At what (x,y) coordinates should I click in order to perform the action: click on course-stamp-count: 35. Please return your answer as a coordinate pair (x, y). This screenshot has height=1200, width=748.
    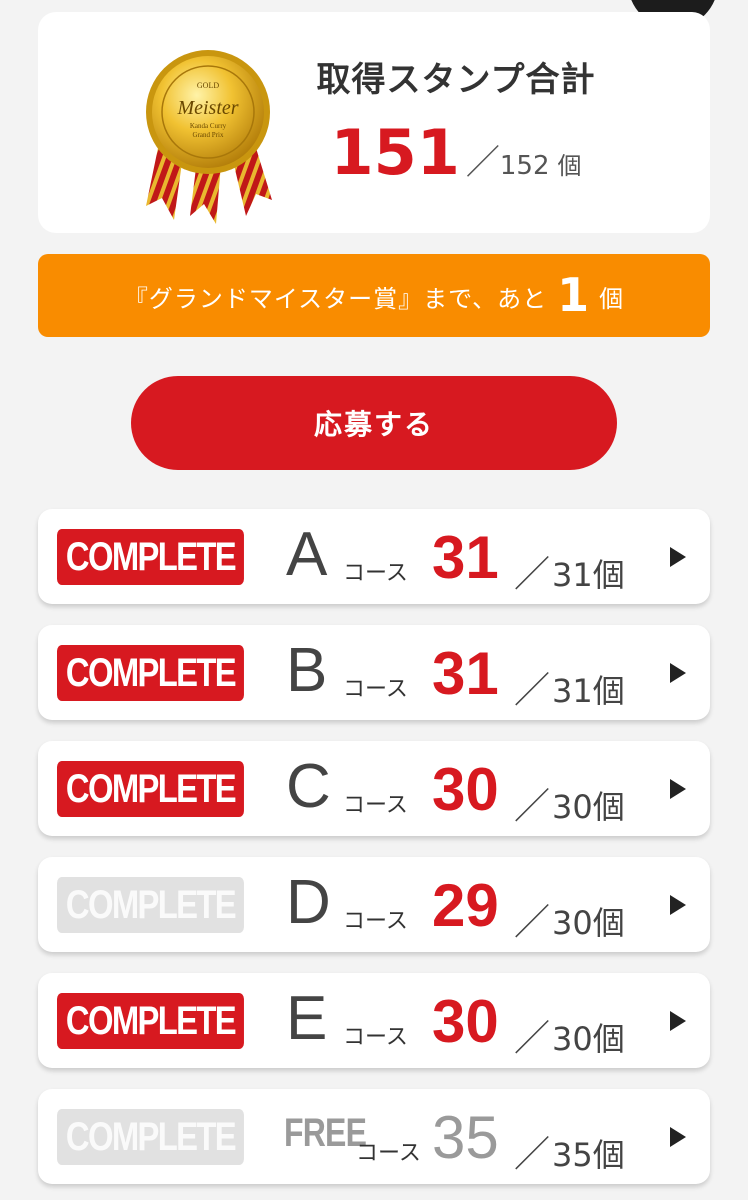
    Looking at the image, I should click on (465, 1137).